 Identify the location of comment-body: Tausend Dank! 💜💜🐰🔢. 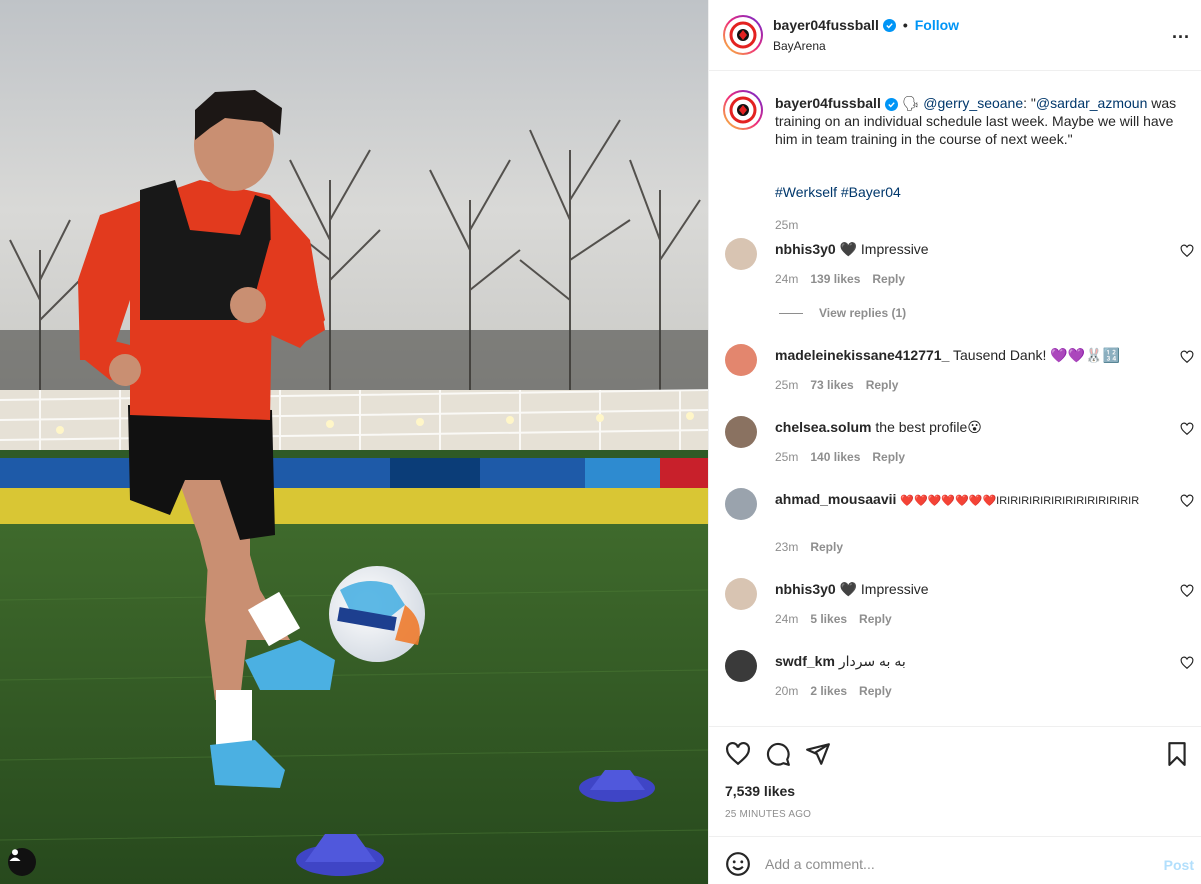
(1037, 355).